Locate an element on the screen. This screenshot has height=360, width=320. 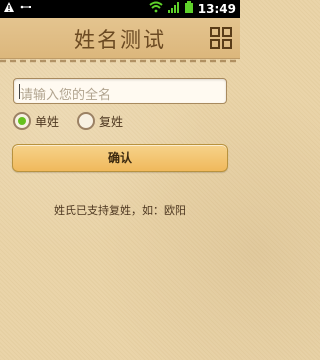
radio-compound-label: 复姓 is located at coordinates (111, 121).